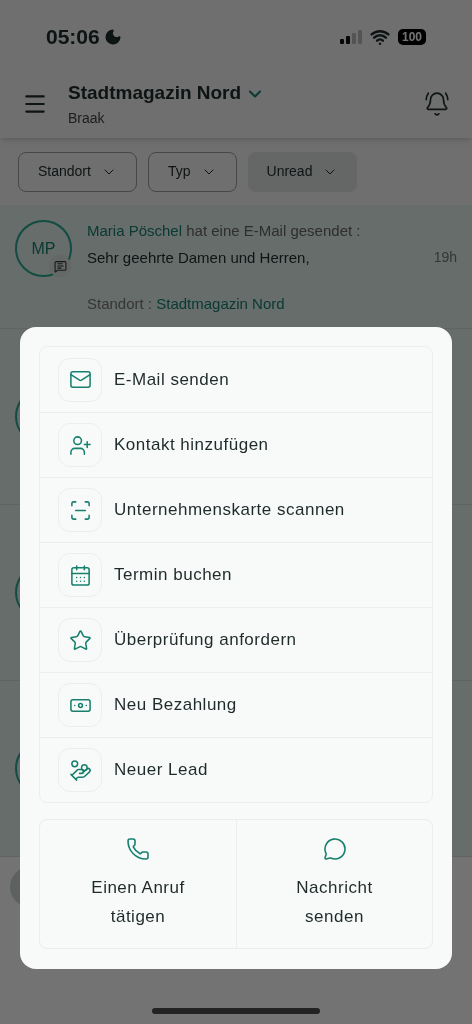  I want to click on status-time: 05:06, so click(73, 37).